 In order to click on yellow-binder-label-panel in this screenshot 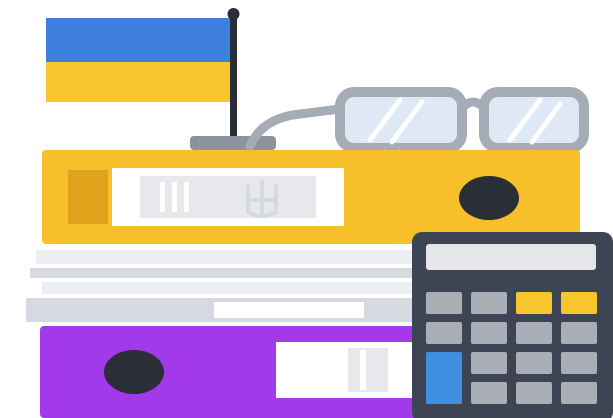, I will do `click(228, 197)`.